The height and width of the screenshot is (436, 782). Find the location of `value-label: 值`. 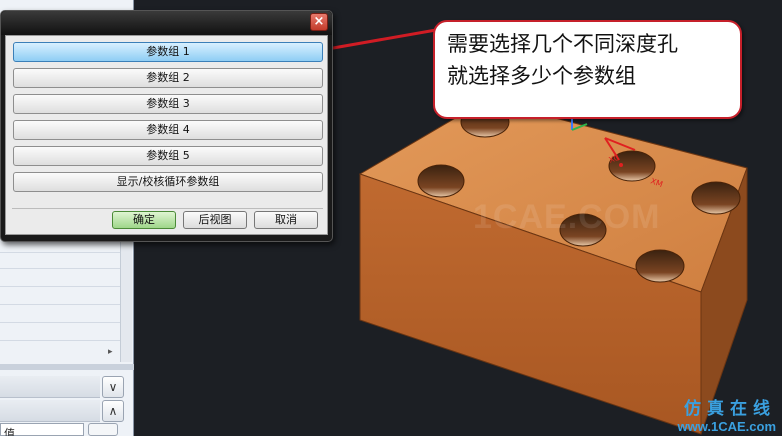

value-label: 值 is located at coordinates (9, 431).